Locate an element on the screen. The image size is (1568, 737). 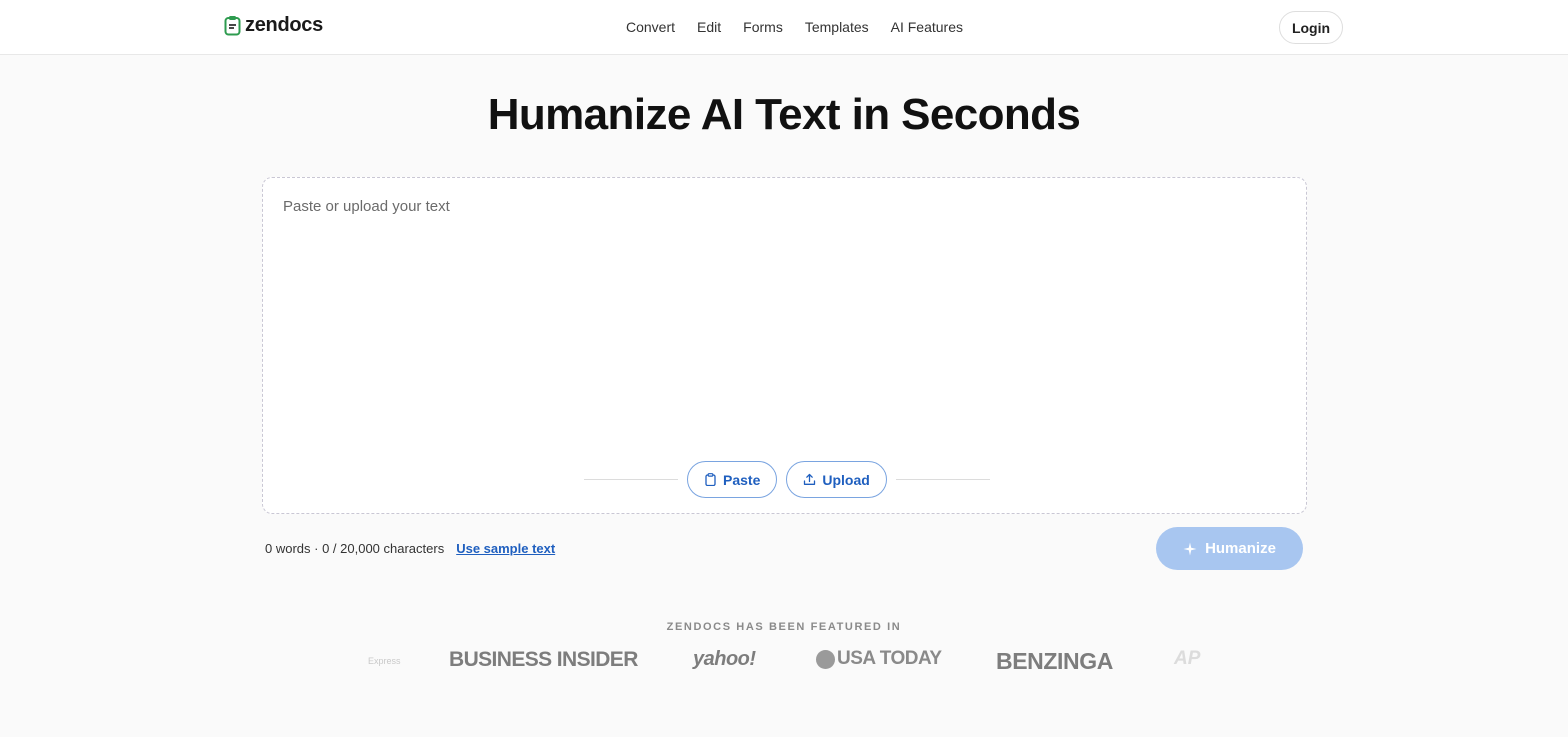
clipboard-icon is located at coordinates (710, 479).